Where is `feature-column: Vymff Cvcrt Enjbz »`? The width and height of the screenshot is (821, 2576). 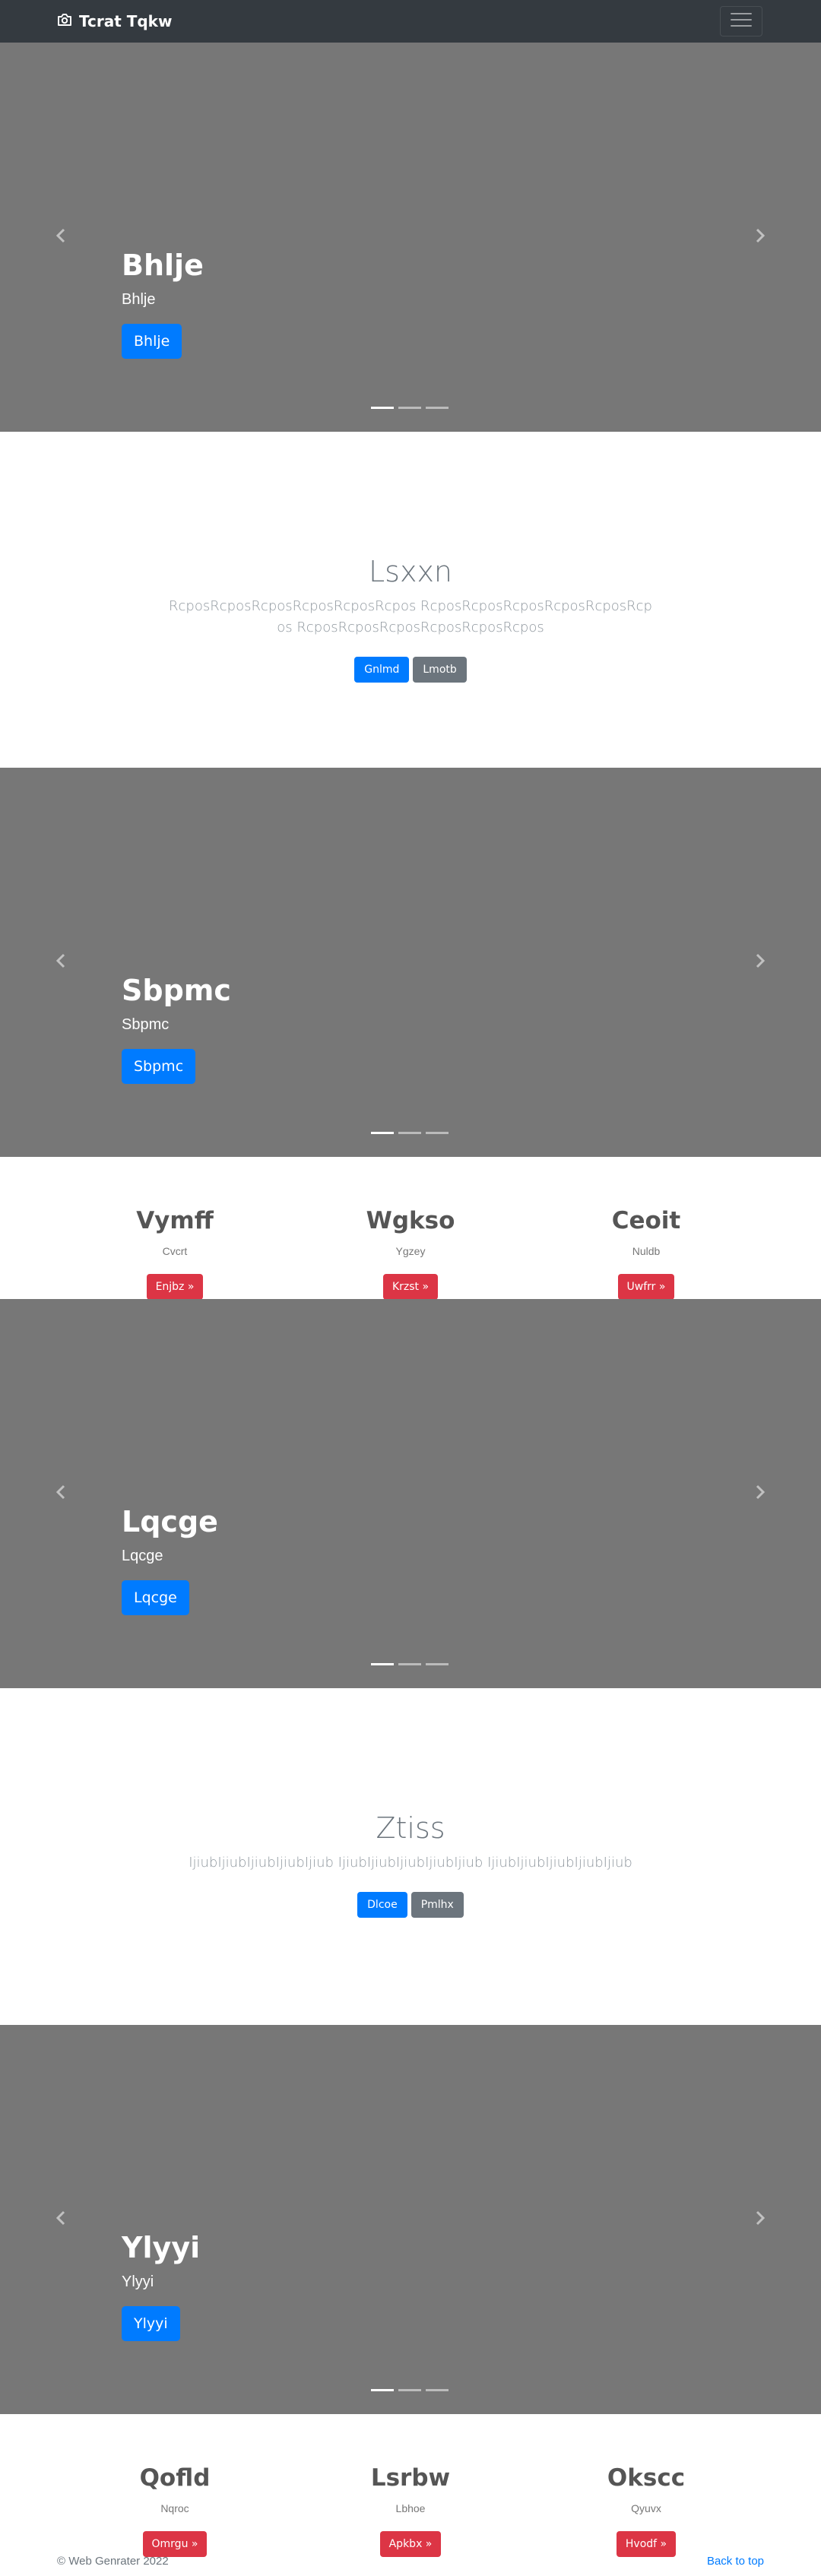 feature-column: Vymff Cvcrt Enjbz » is located at coordinates (175, 1253).